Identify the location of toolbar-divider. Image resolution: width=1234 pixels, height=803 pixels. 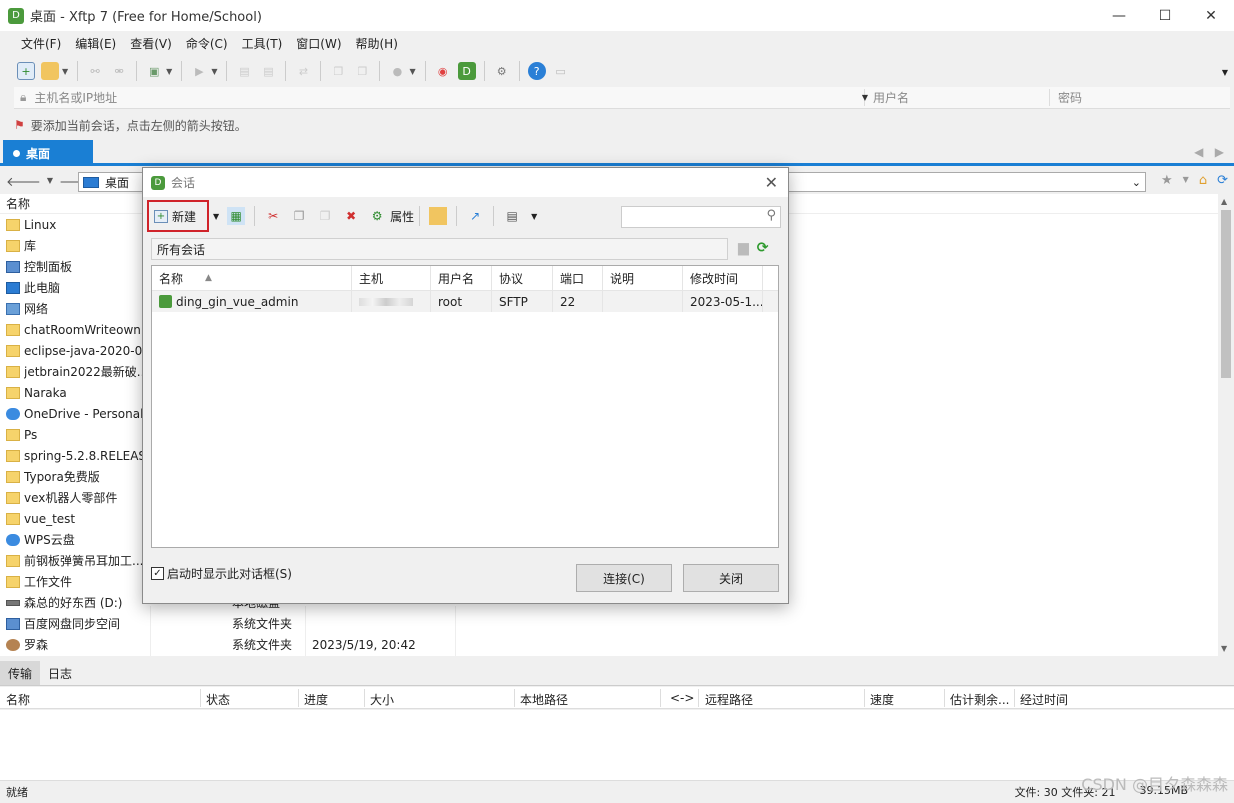
(519, 71).